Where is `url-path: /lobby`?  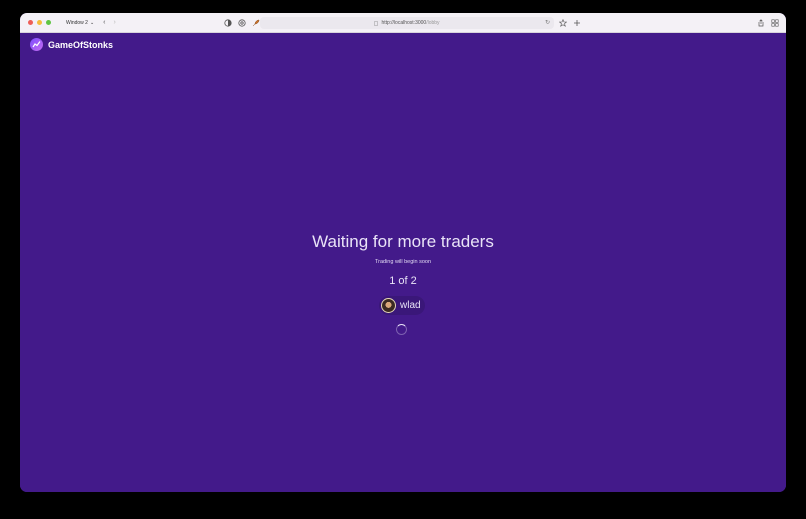
url-path: /lobby is located at coordinates (433, 23).